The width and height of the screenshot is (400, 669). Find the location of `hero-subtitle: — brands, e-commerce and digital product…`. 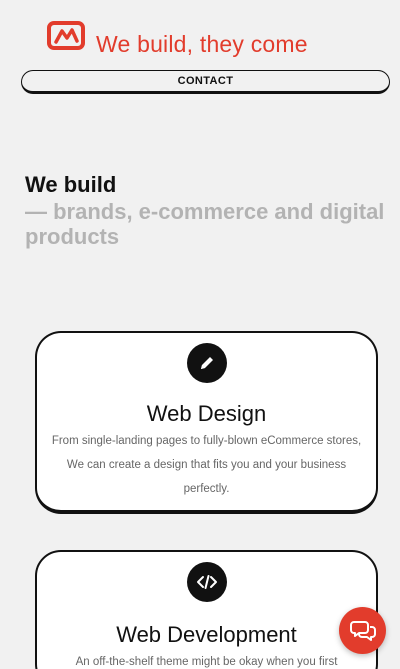

hero-subtitle: — brands, e-commerce and digital product… is located at coordinates (205, 224).